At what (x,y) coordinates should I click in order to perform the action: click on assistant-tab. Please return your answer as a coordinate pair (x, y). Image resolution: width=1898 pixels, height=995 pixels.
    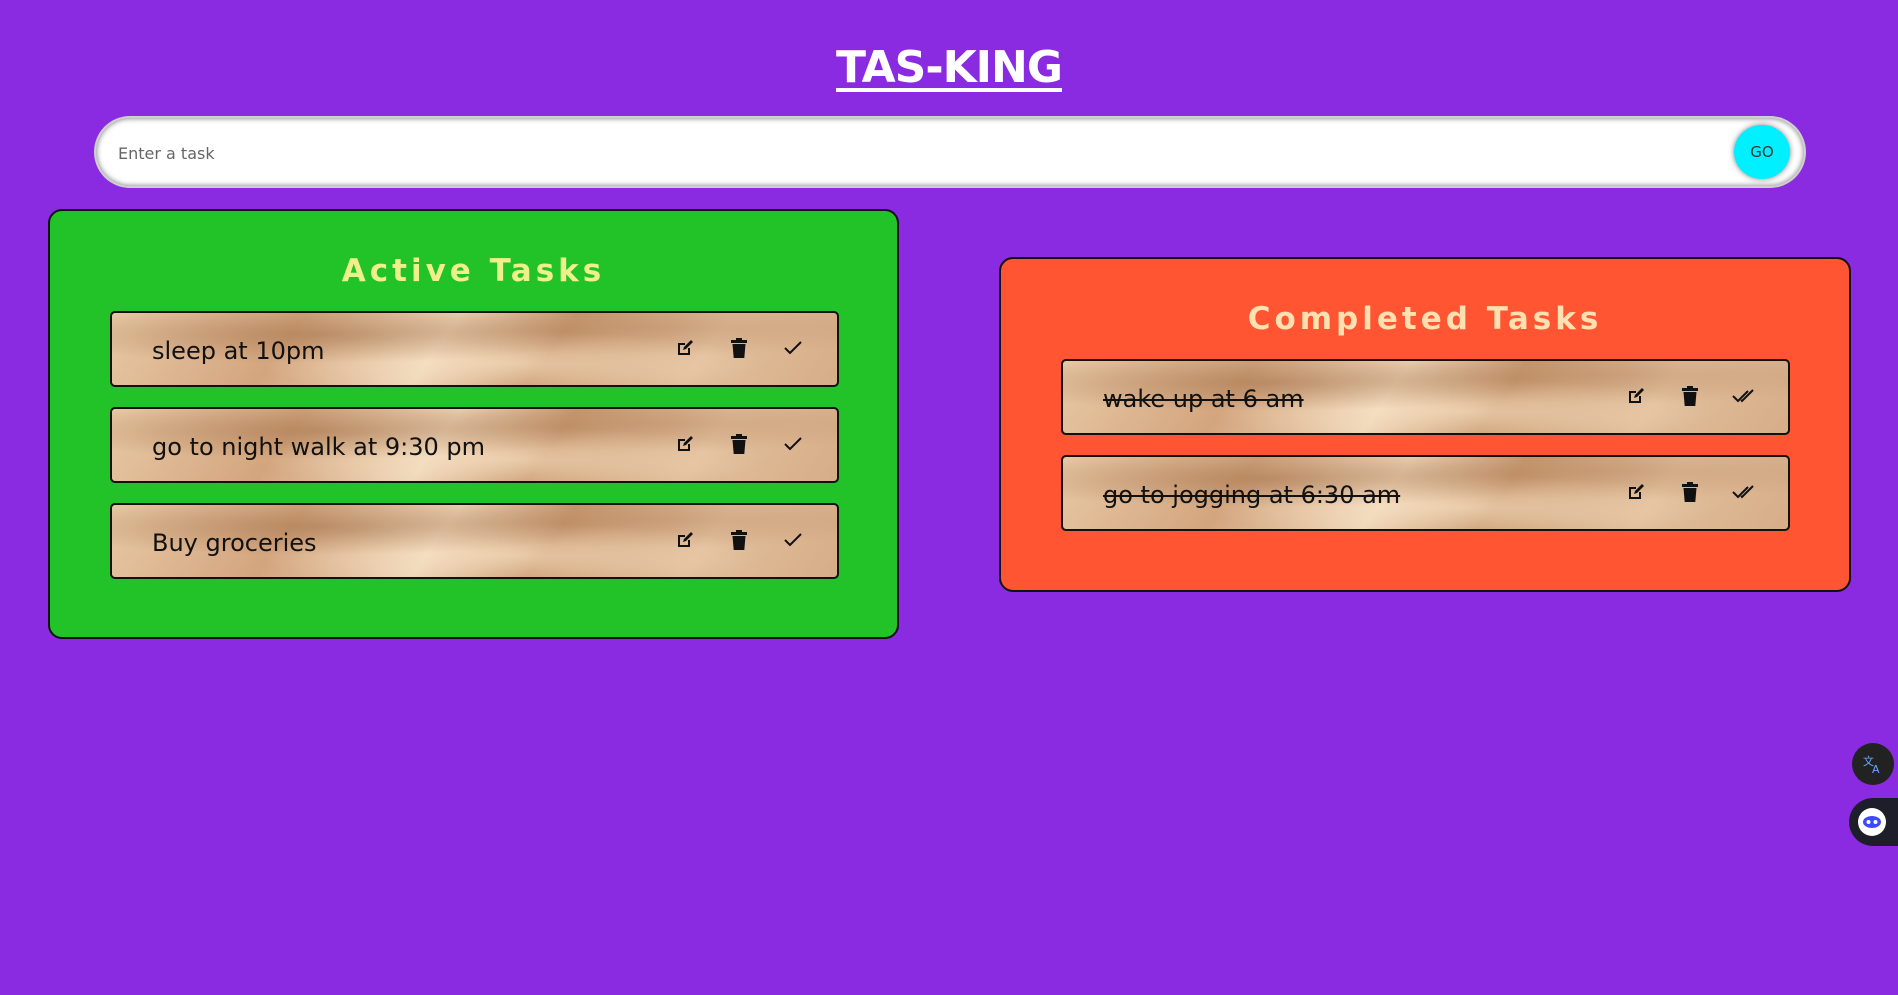
    Looking at the image, I should click on (1873, 822).